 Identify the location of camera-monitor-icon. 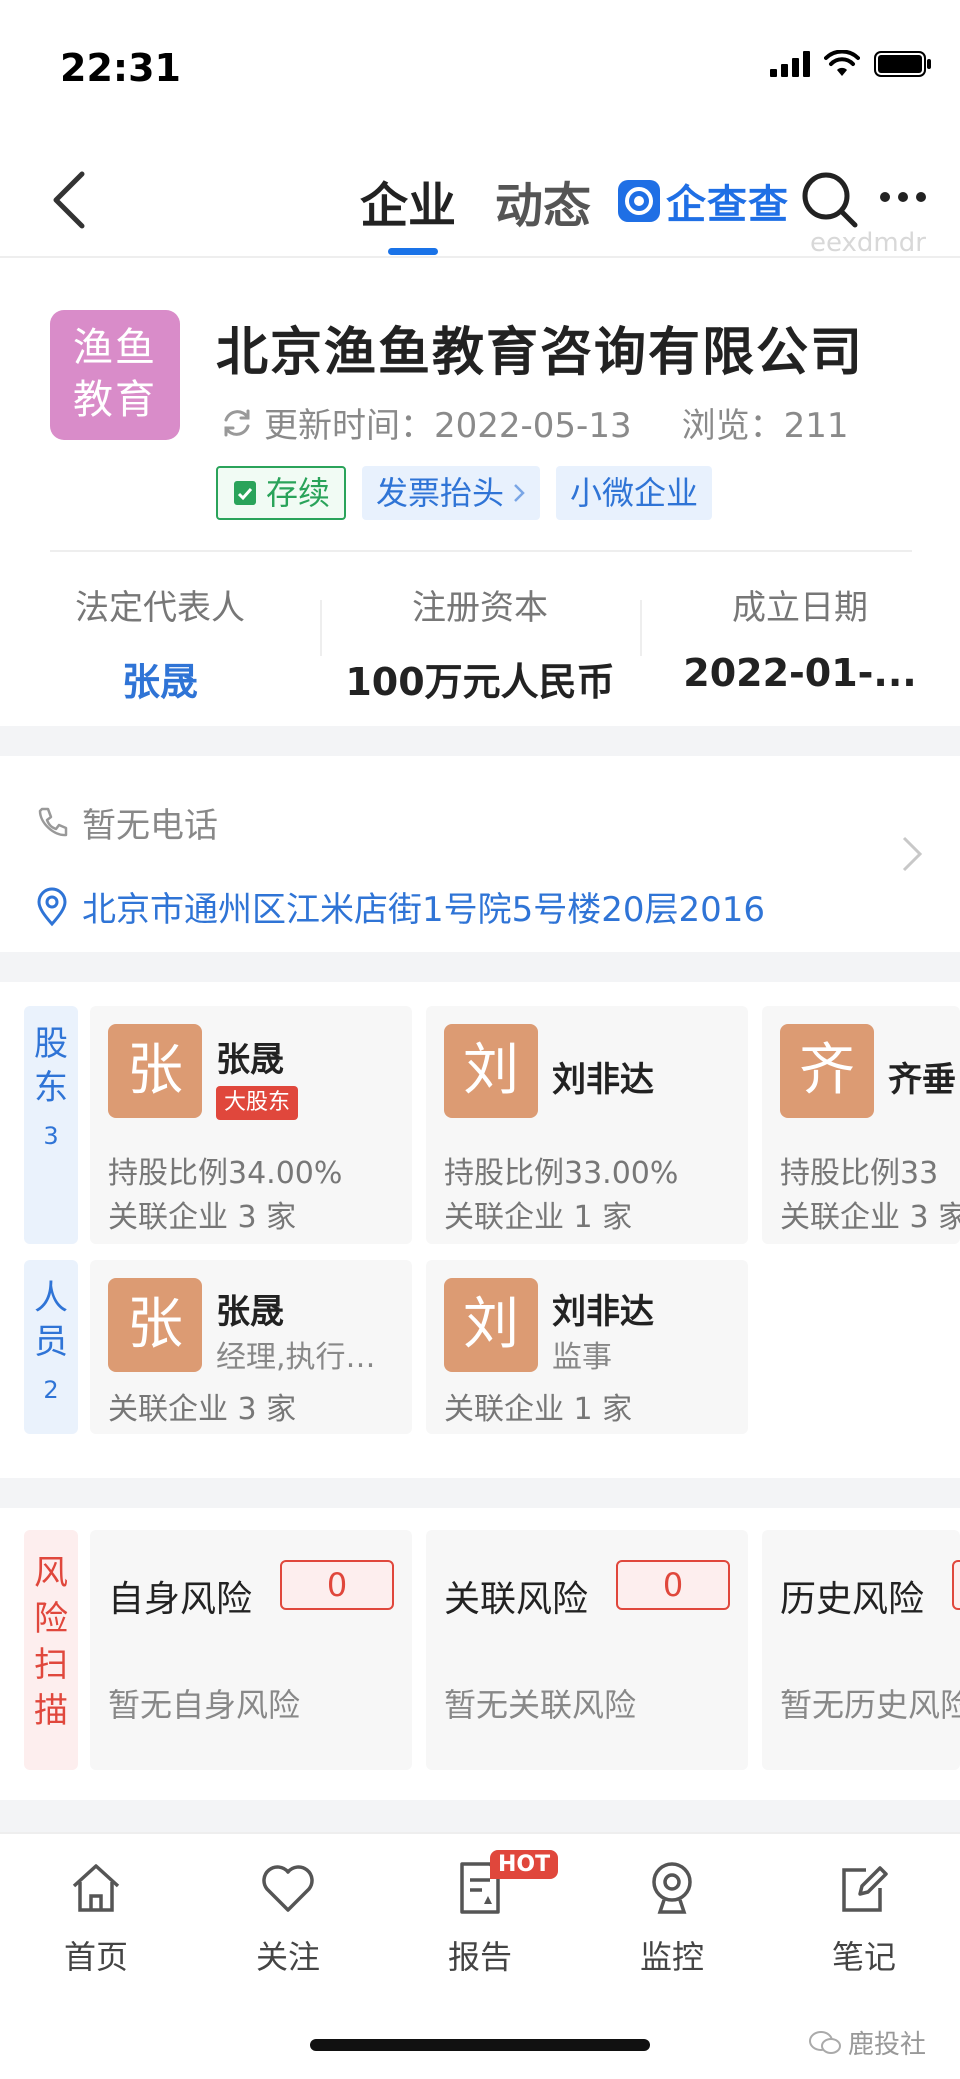
(672, 1888).